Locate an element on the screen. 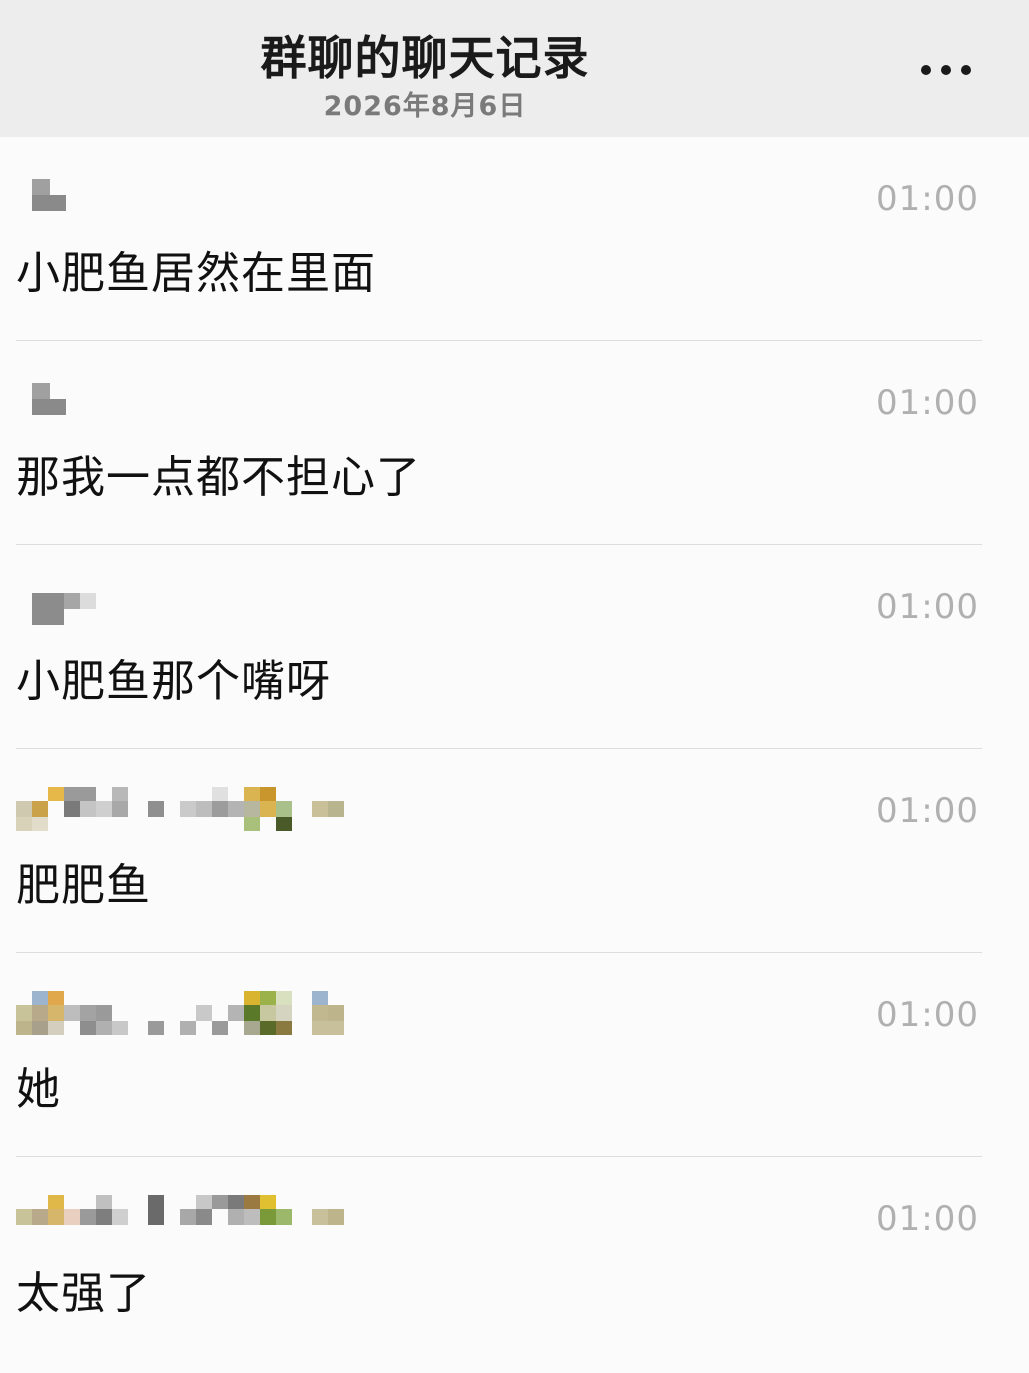  more-options-button is located at coordinates (946, 70).